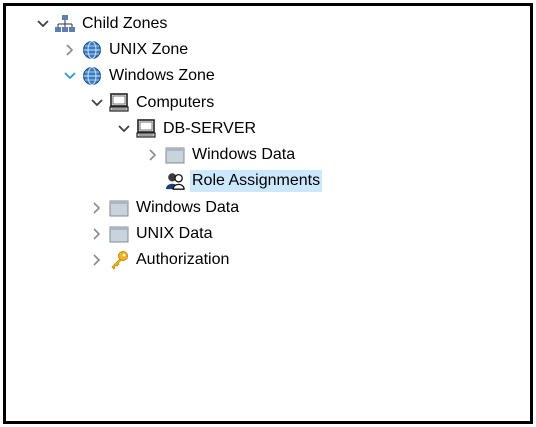 The image size is (536, 427). I want to click on key-icon, so click(119, 260).